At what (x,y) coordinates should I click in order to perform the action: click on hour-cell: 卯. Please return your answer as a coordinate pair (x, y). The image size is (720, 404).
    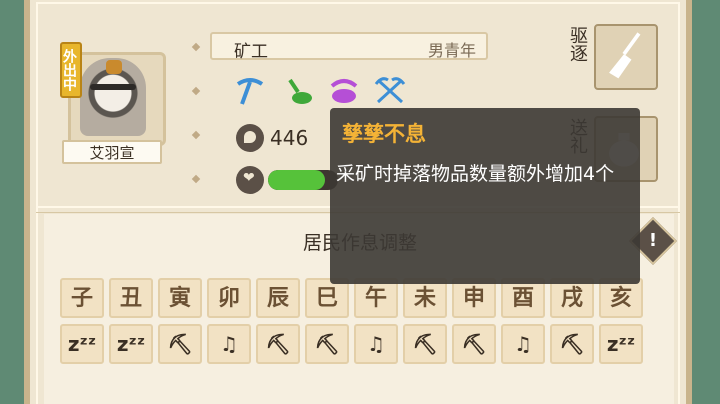
    Looking at the image, I should click on (229, 298).